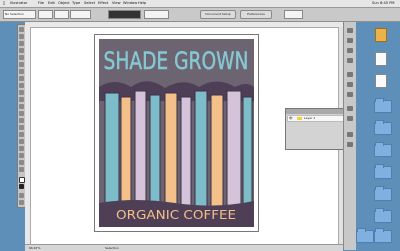 This screenshot has height=251, width=400. Describe the element at coordinates (291, 118) in the screenshot. I see `visibility-eye-icon: 👁` at that location.